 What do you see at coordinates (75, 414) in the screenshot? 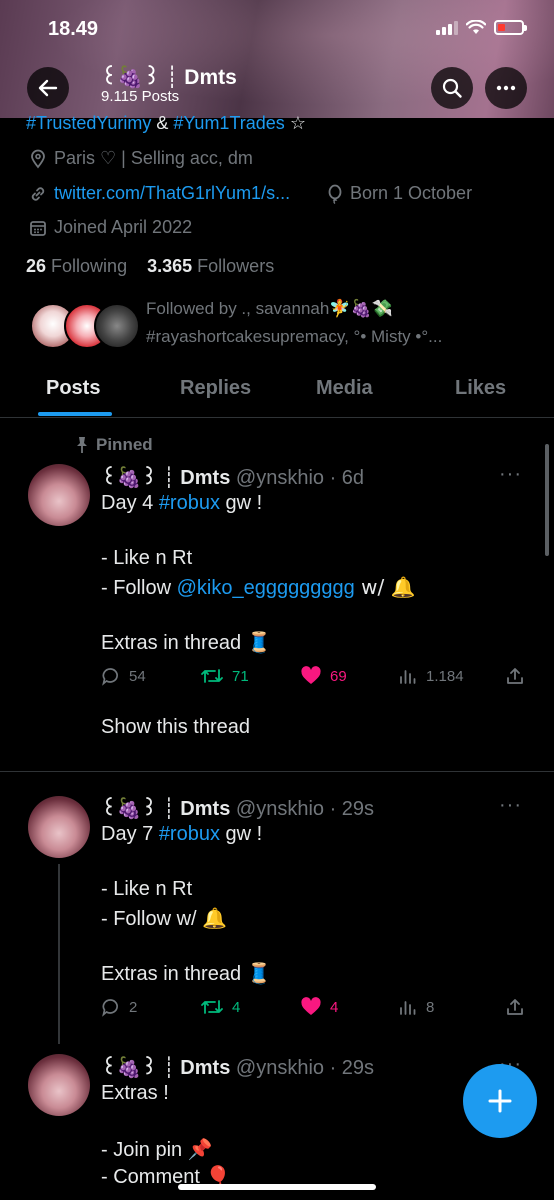
I see `active-tab-indicator` at bounding box center [75, 414].